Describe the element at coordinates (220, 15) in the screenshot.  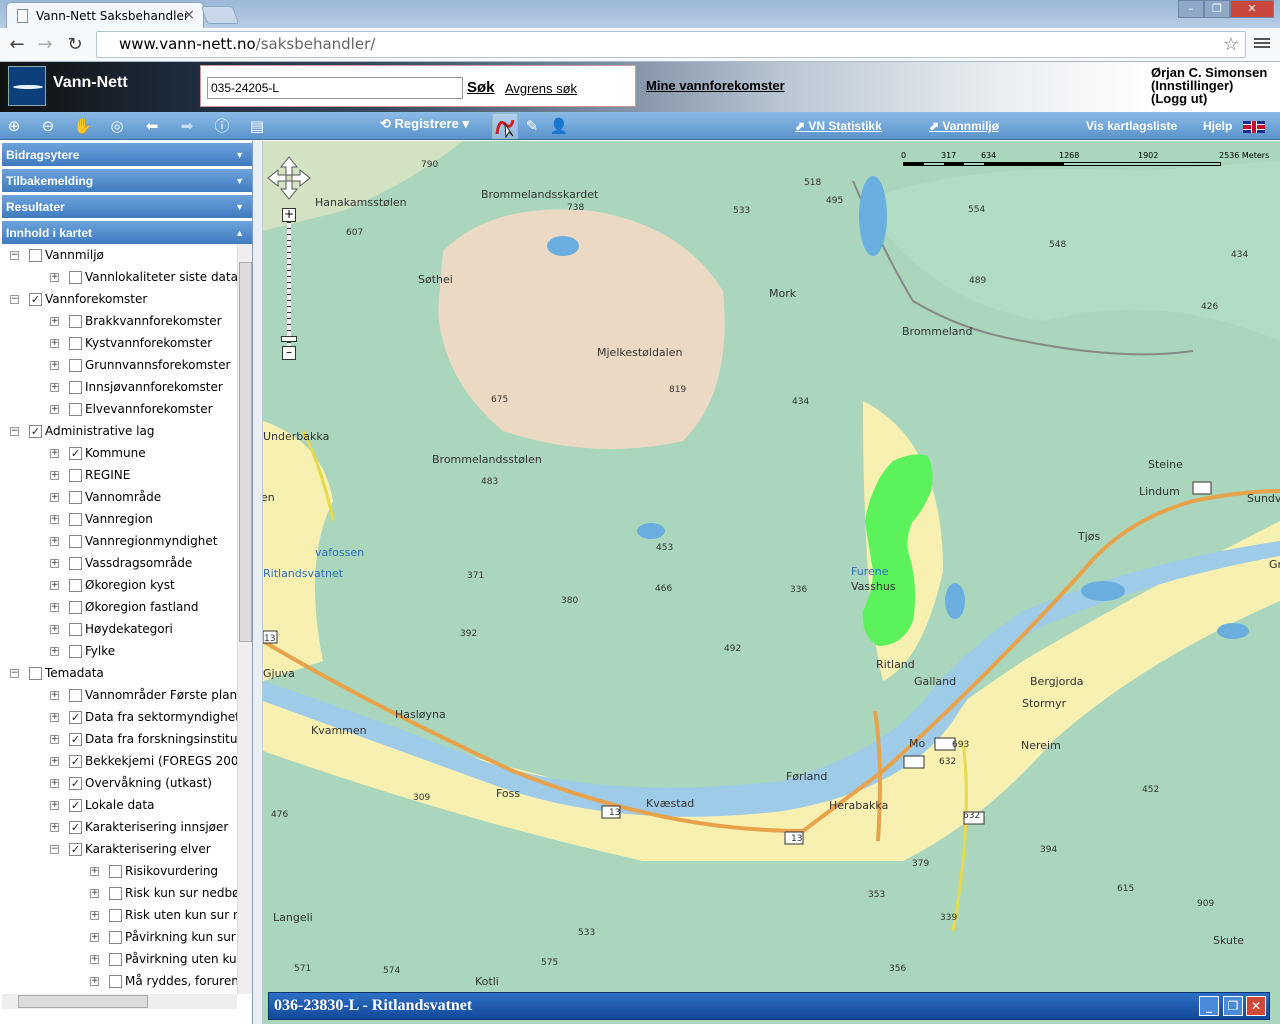
I see `new-tab-button` at that location.